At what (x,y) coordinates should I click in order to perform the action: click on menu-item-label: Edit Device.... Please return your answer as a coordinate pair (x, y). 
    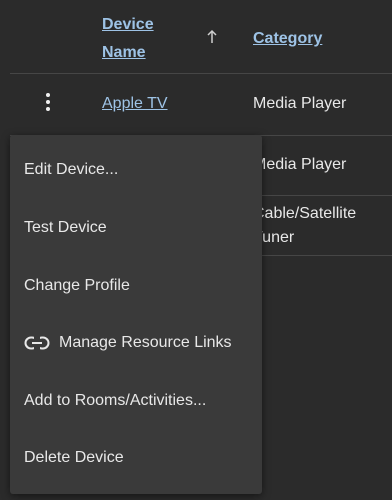
    Looking at the image, I should click on (71, 169).